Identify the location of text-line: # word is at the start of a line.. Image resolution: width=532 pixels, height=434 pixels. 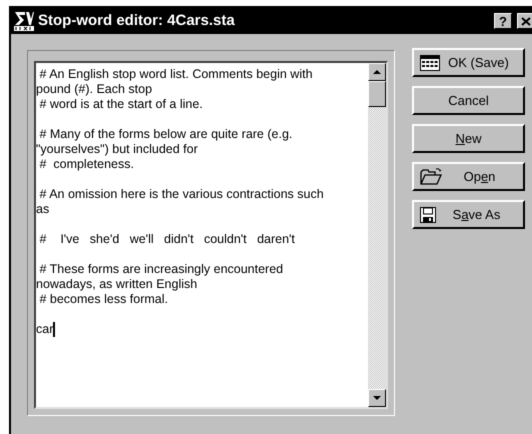
(120, 104).